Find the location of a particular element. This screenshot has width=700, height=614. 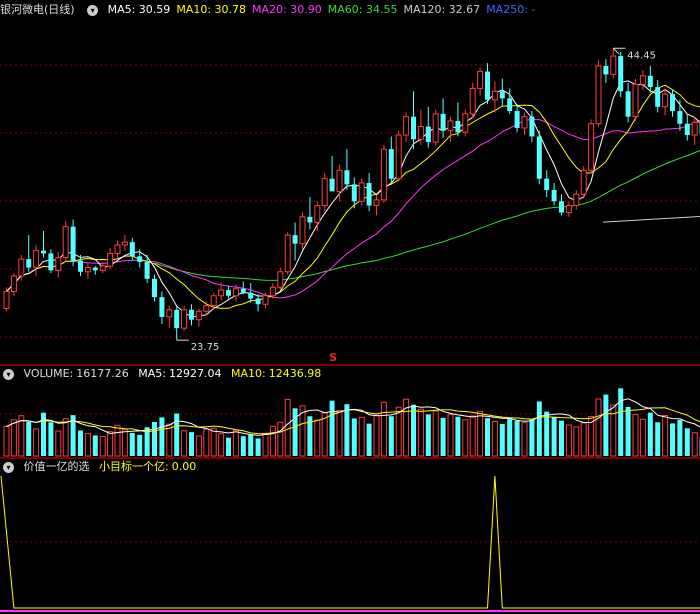

volume-value: 16177.26 is located at coordinates (102, 373).